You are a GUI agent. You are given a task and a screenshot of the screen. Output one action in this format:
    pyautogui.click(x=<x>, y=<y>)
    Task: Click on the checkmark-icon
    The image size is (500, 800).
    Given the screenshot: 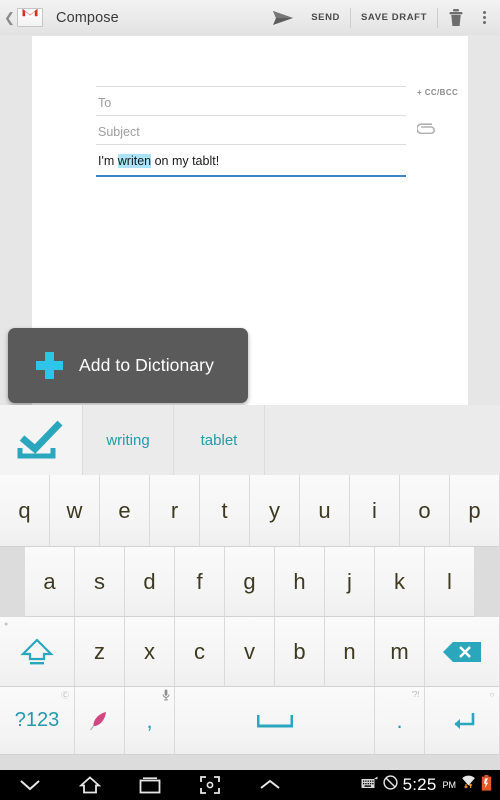 What is the action you would take?
    pyautogui.click(x=41, y=440)
    